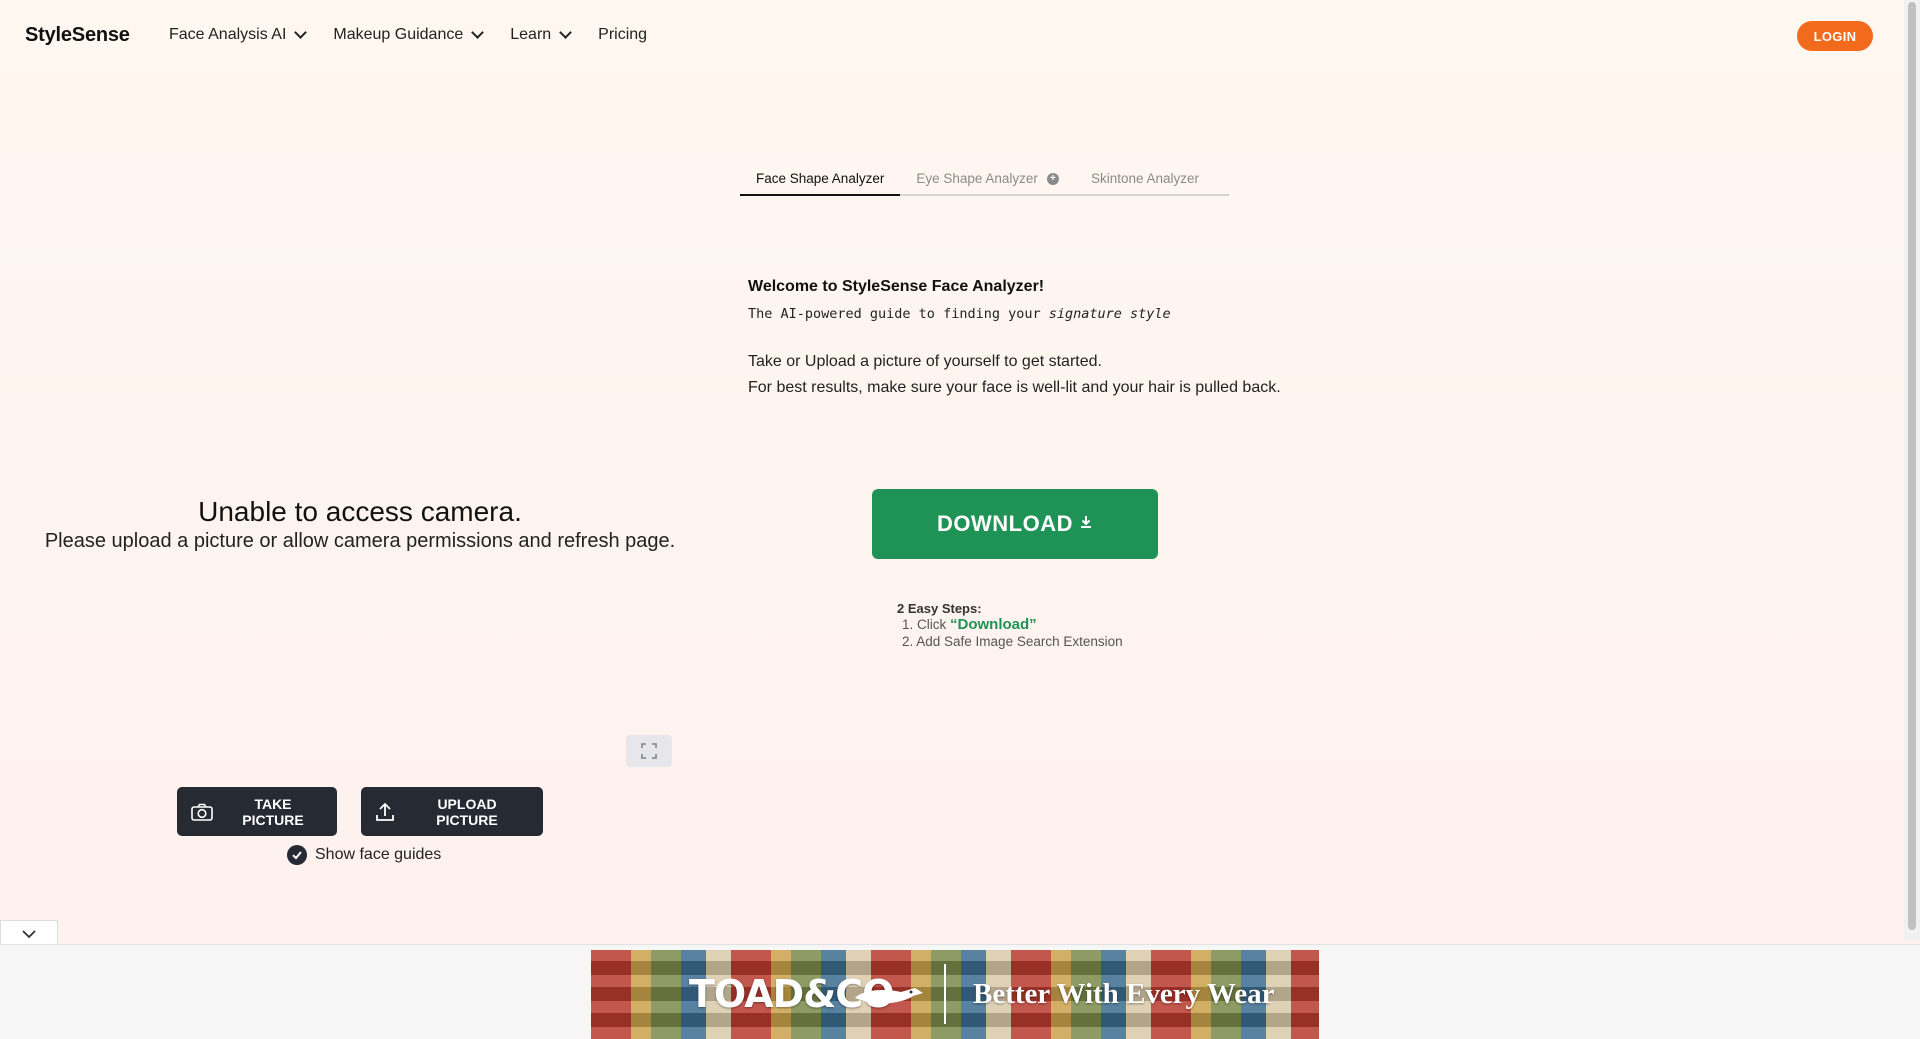 Image resolution: width=1920 pixels, height=1039 pixels. What do you see at coordinates (77, 35) in the screenshot?
I see `logo: StyleSense` at bounding box center [77, 35].